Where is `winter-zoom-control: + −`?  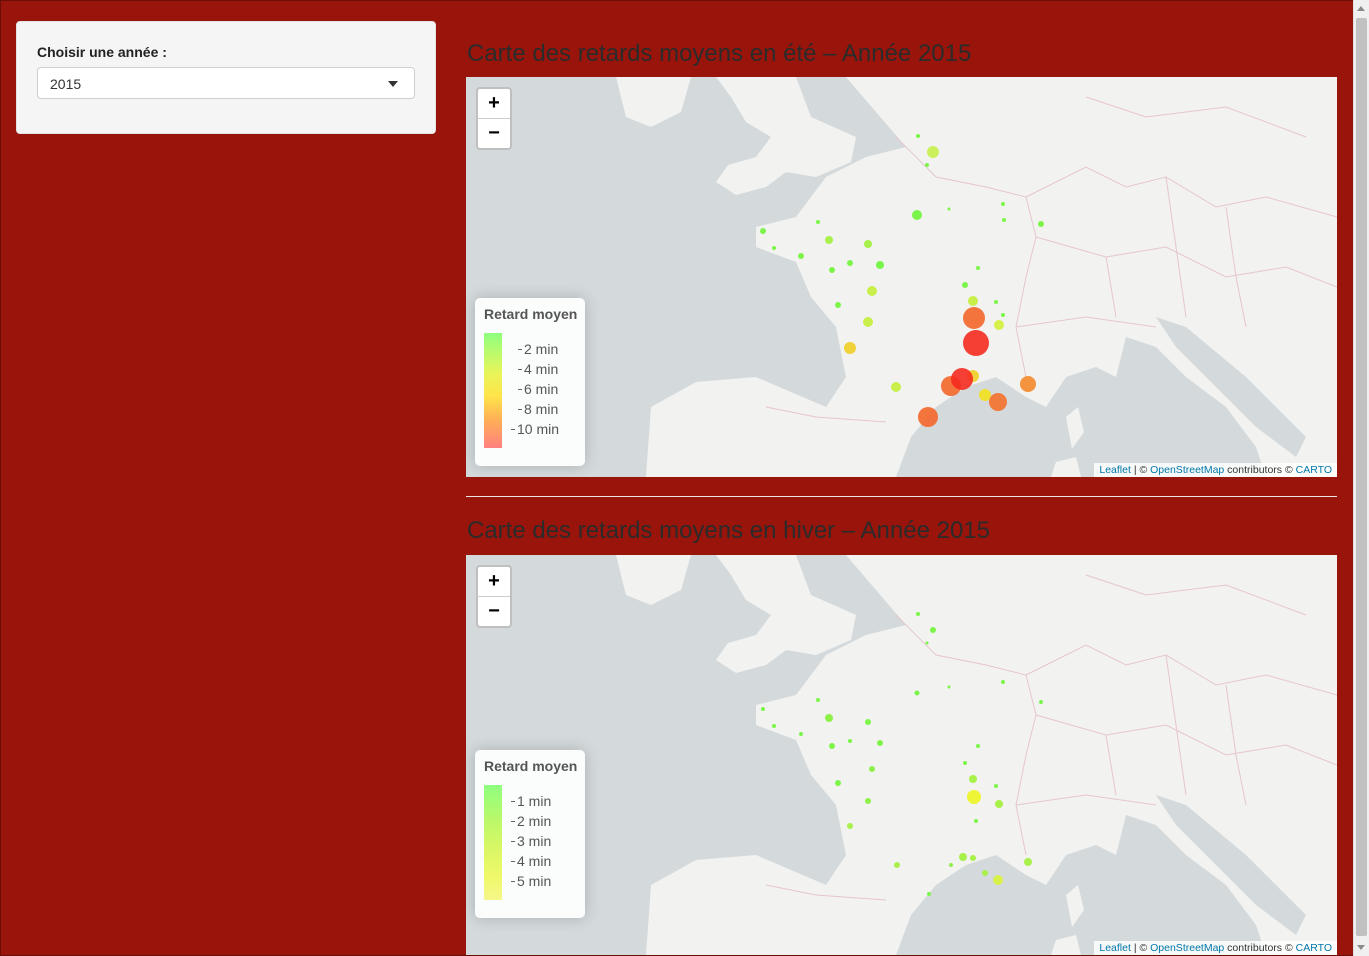
winter-zoom-control: + − is located at coordinates (494, 596).